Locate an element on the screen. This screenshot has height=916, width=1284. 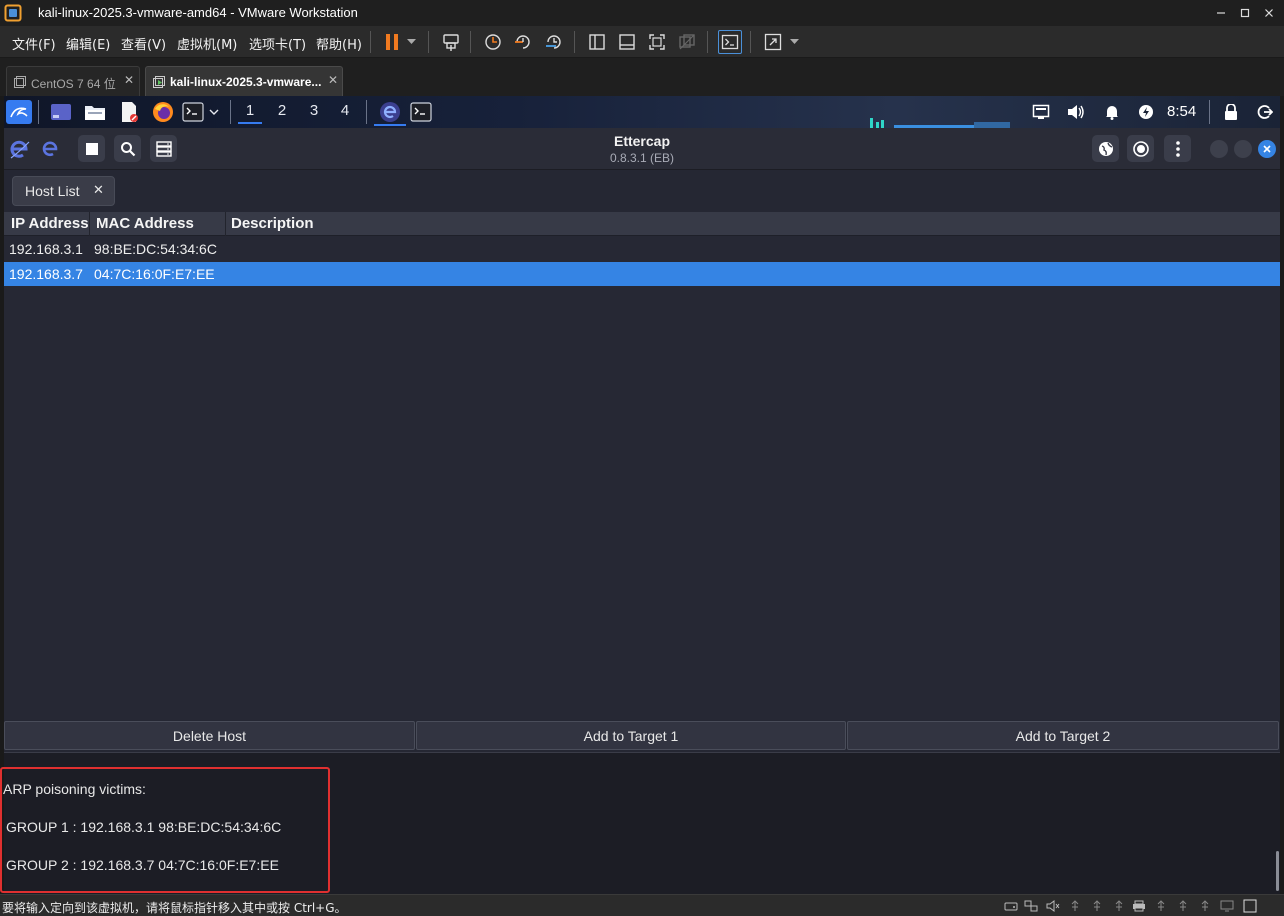
hard-disk-icon is located at coordinates (1011, 906).